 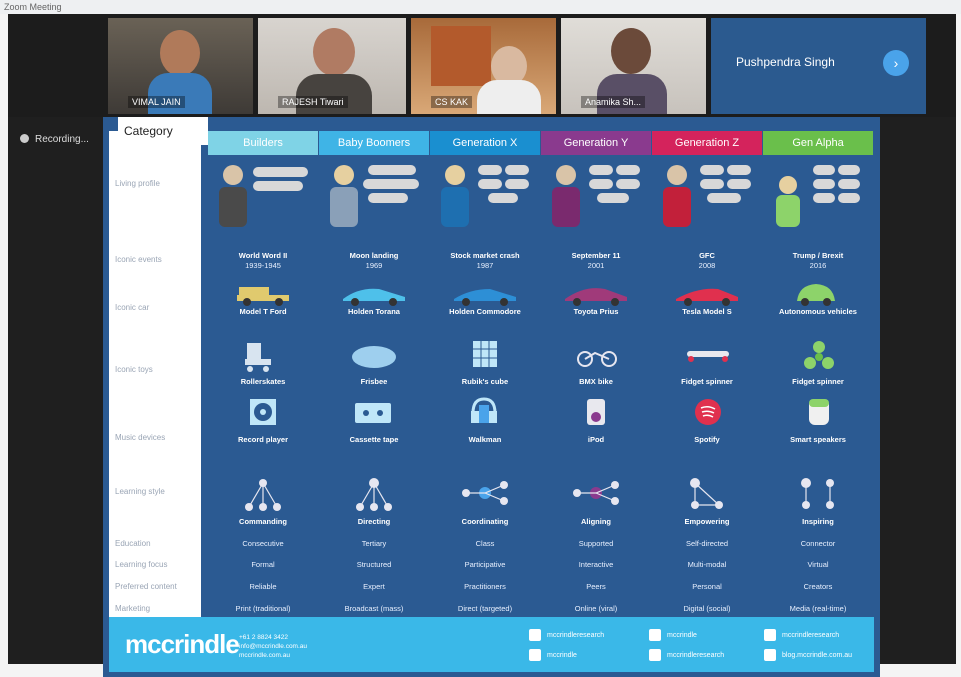 What do you see at coordinates (263, 255) in the screenshot?
I see `iconic-event: World Word II` at bounding box center [263, 255].